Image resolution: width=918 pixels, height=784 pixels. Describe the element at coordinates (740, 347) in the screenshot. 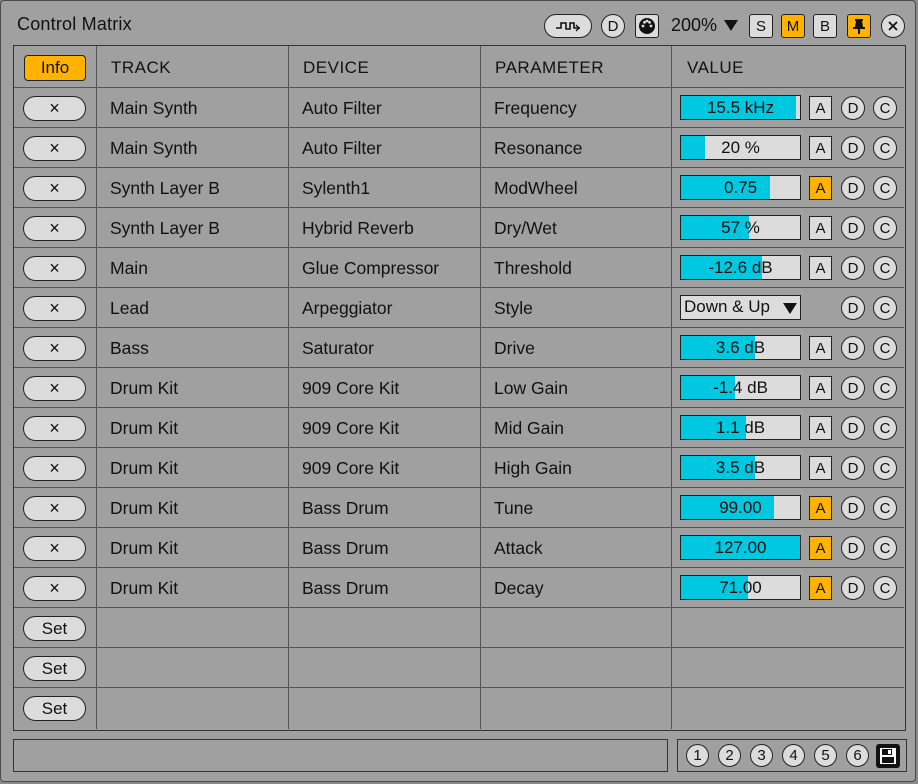

I see `value-slider: 3.6 dB` at that location.